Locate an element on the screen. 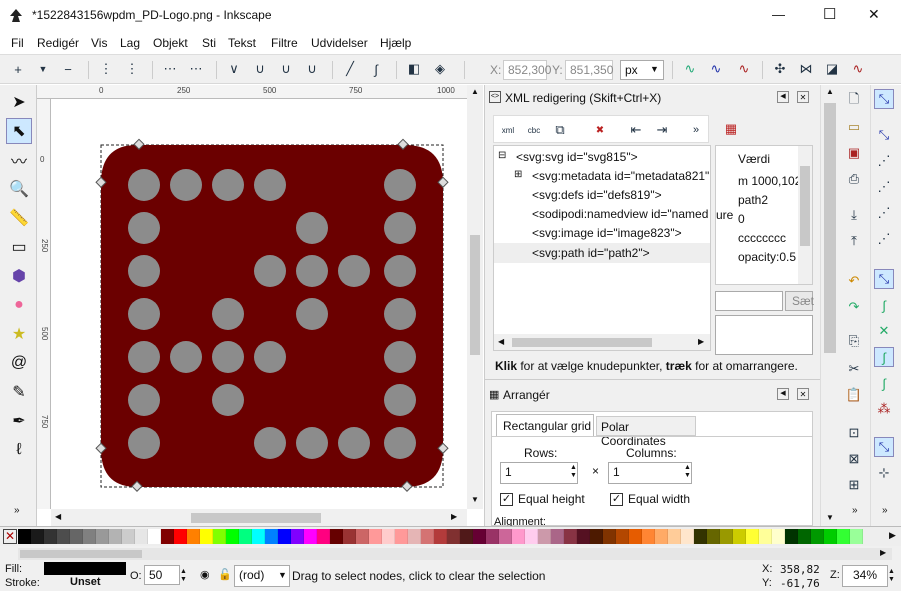 This screenshot has width=901, height=591. symmetric-node-icon: ∪ is located at coordinates (286, 69).